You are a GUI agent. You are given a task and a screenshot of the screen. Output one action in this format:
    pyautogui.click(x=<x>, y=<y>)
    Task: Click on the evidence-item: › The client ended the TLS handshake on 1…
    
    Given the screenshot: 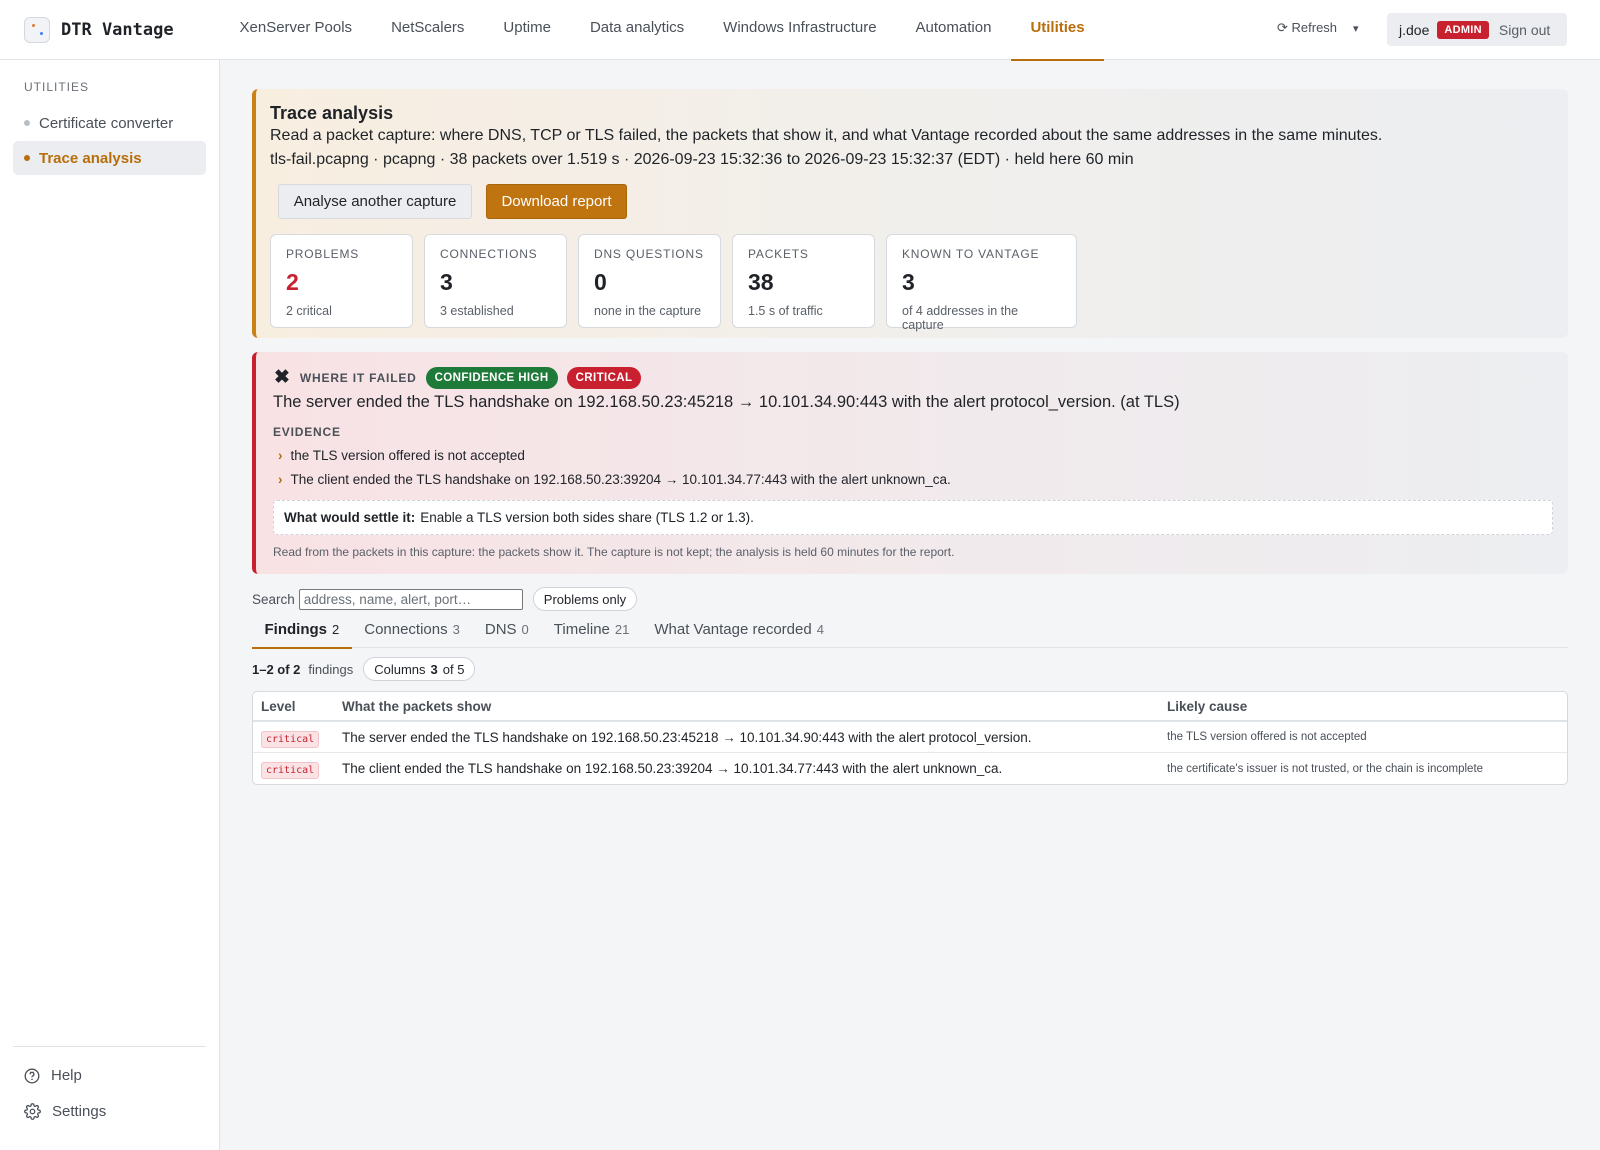 What is the action you would take?
    pyautogui.click(x=614, y=479)
    